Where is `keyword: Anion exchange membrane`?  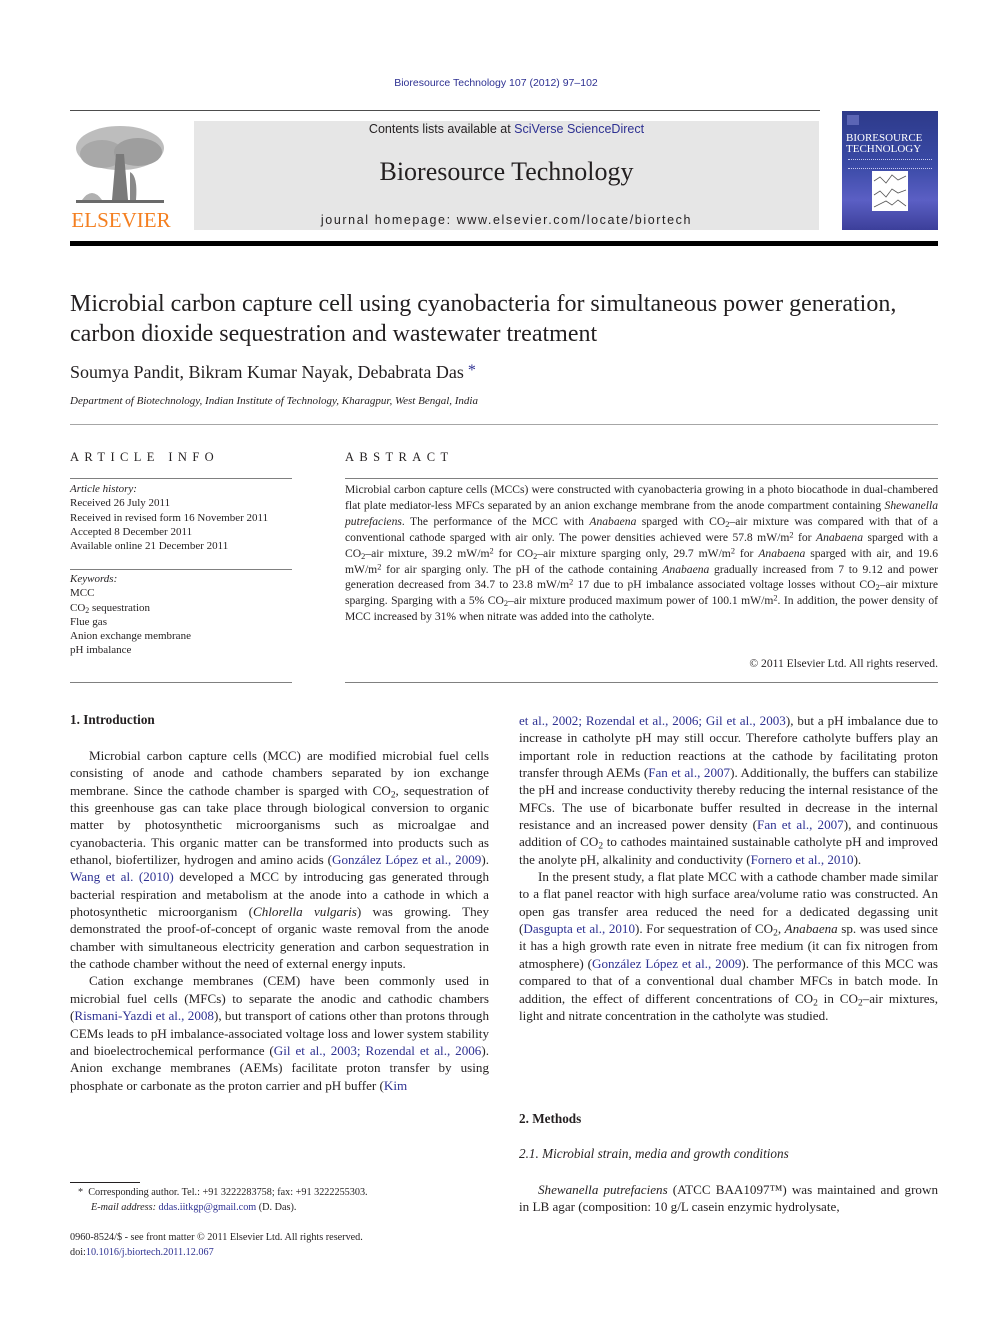
keyword: Anion exchange membrane is located at coordinates (130, 636).